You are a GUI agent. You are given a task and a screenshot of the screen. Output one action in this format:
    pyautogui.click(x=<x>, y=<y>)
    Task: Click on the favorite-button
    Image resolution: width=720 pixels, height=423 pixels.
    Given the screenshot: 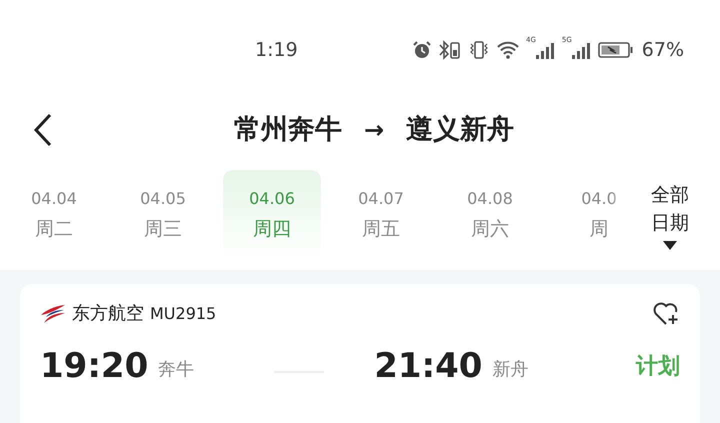 What is the action you would take?
    pyautogui.click(x=666, y=313)
    